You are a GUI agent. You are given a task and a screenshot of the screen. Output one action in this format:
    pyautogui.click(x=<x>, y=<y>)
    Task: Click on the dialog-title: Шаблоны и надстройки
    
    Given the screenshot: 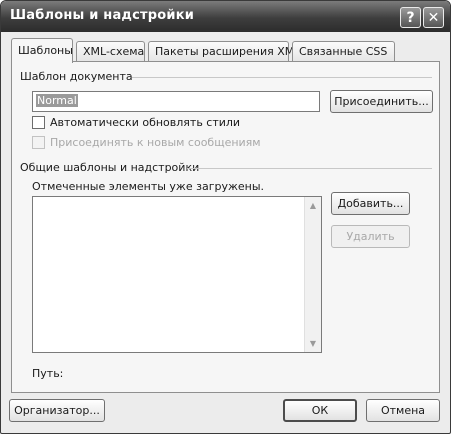 What is the action you would take?
    pyautogui.click(x=102, y=15)
    